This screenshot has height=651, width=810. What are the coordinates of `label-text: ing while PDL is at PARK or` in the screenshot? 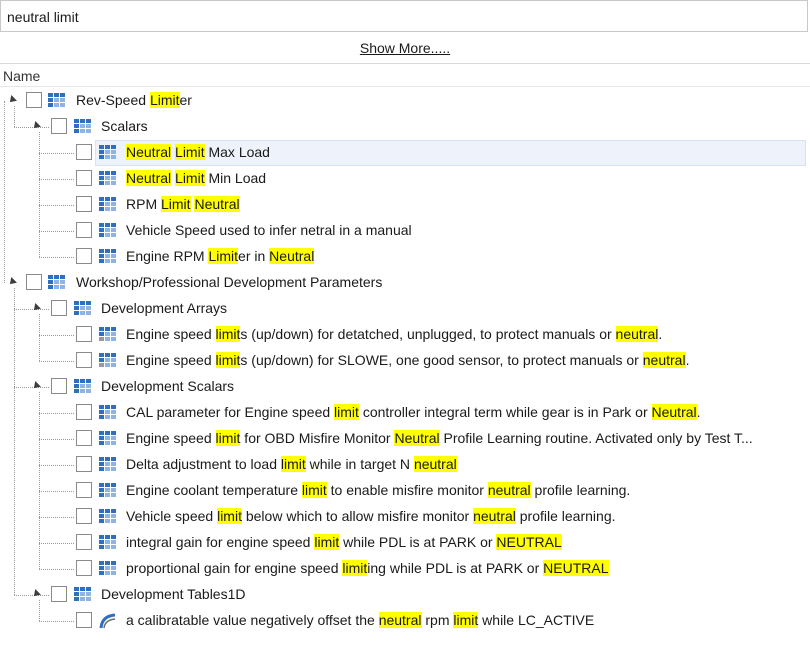 It's located at (455, 568).